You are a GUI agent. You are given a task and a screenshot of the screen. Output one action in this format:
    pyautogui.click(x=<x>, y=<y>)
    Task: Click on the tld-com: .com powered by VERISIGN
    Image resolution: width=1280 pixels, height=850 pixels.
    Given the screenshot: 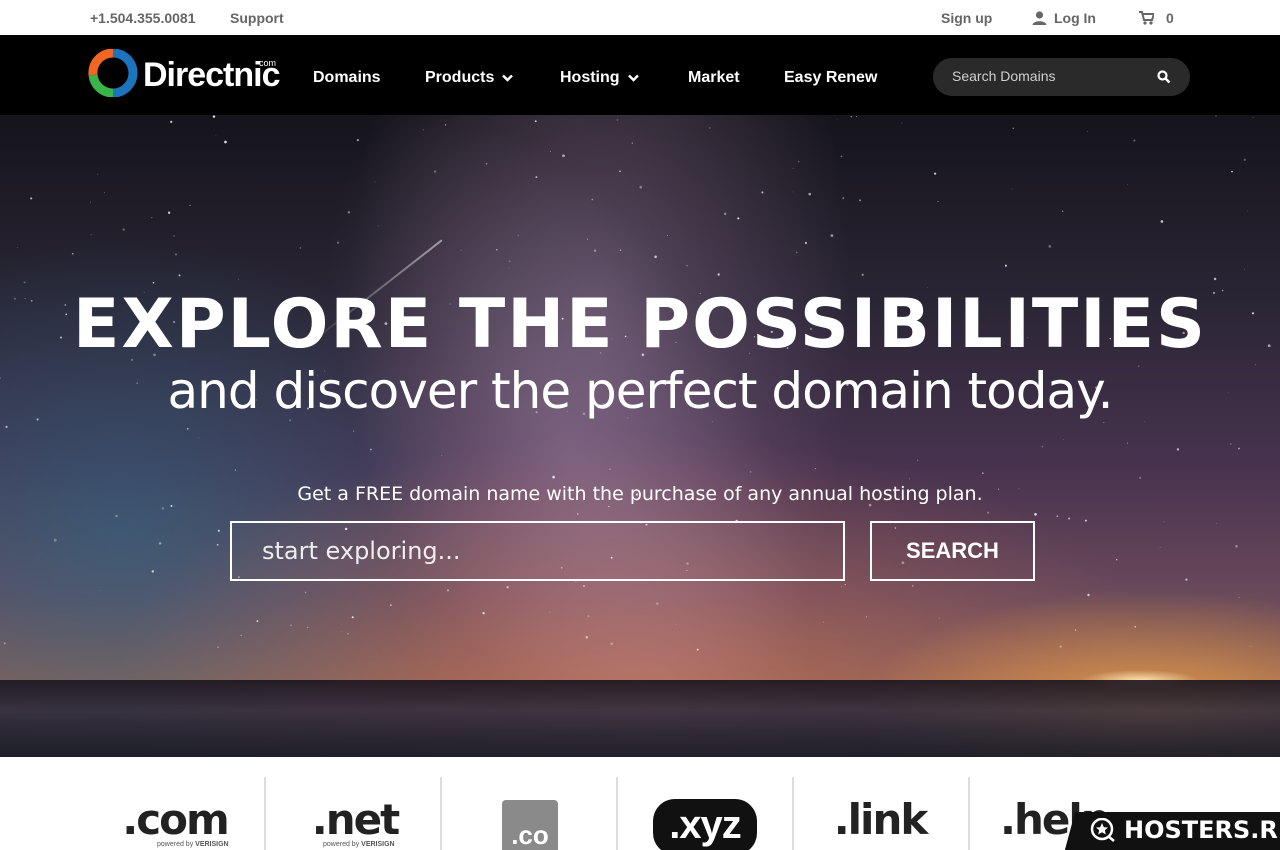 What is the action you would take?
    pyautogui.click(x=175, y=813)
    